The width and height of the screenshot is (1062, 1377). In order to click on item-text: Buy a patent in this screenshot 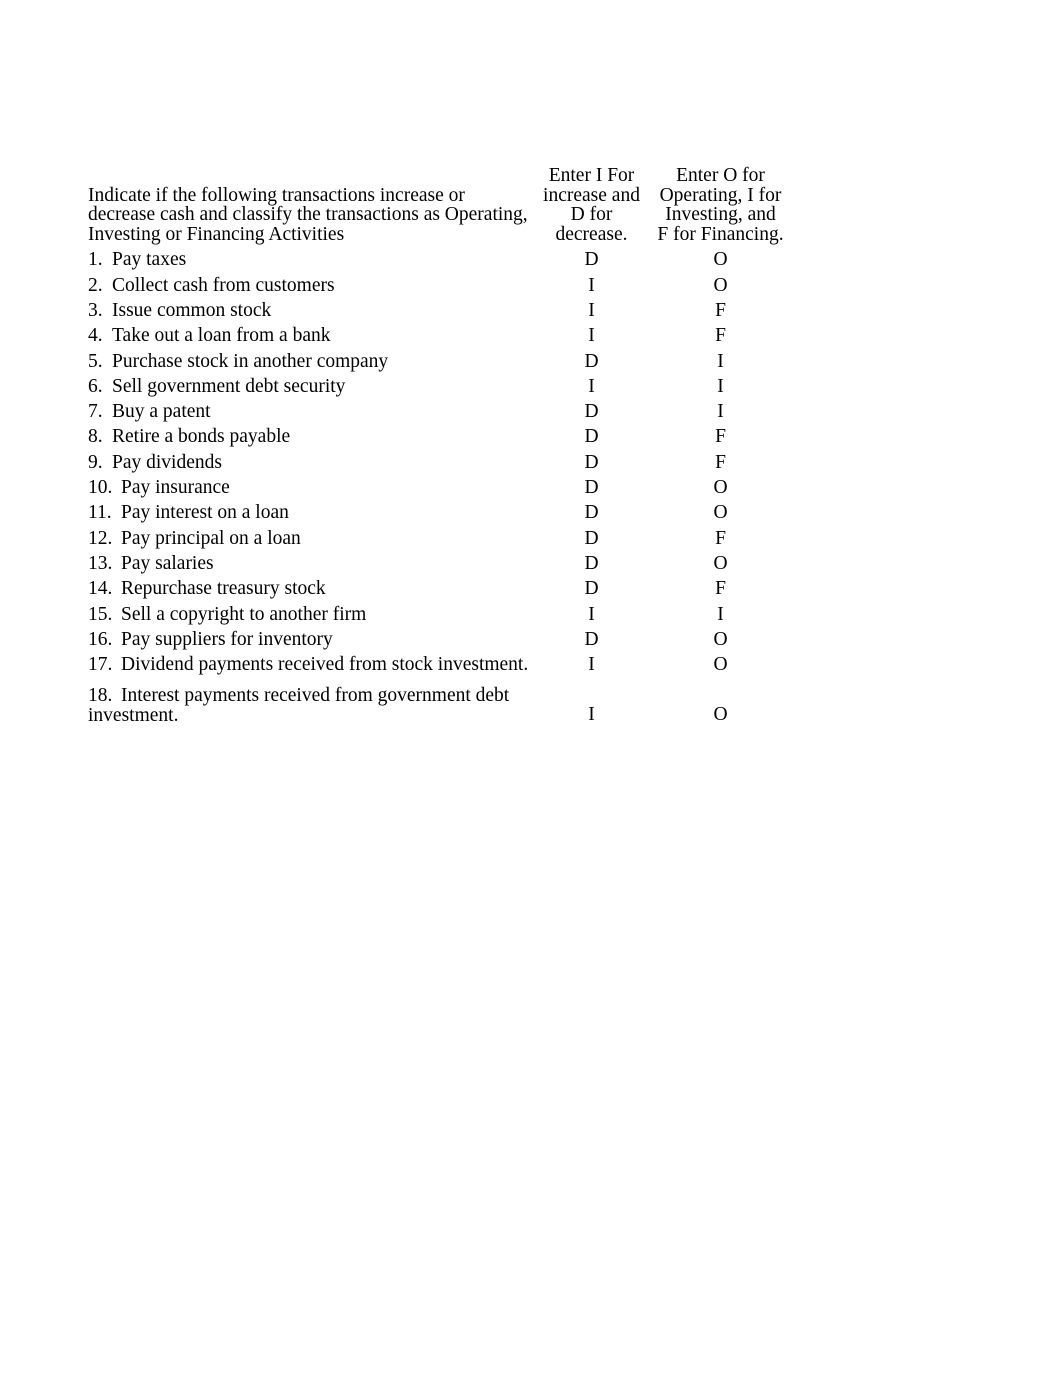, I will do `click(161, 412)`.